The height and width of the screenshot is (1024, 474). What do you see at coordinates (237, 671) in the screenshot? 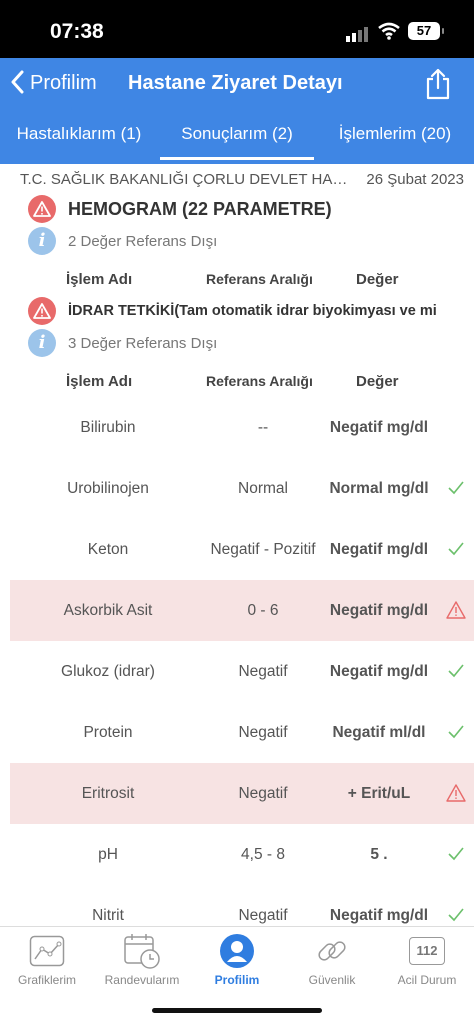
I see `table-row: Glukoz (idrar) Negatif Negatif mg/dl` at bounding box center [237, 671].